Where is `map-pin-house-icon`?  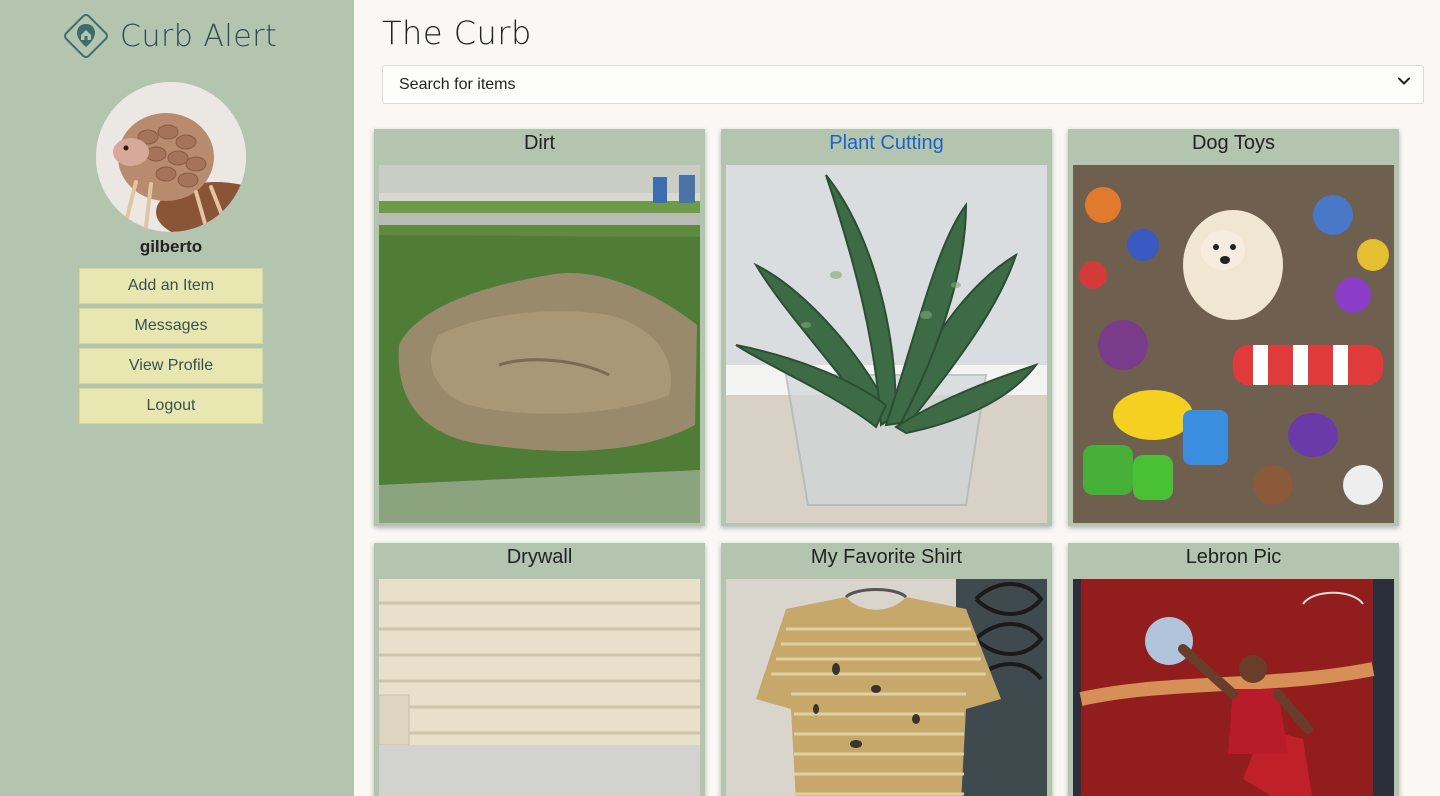
map-pin-house-icon is located at coordinates (86, 36).